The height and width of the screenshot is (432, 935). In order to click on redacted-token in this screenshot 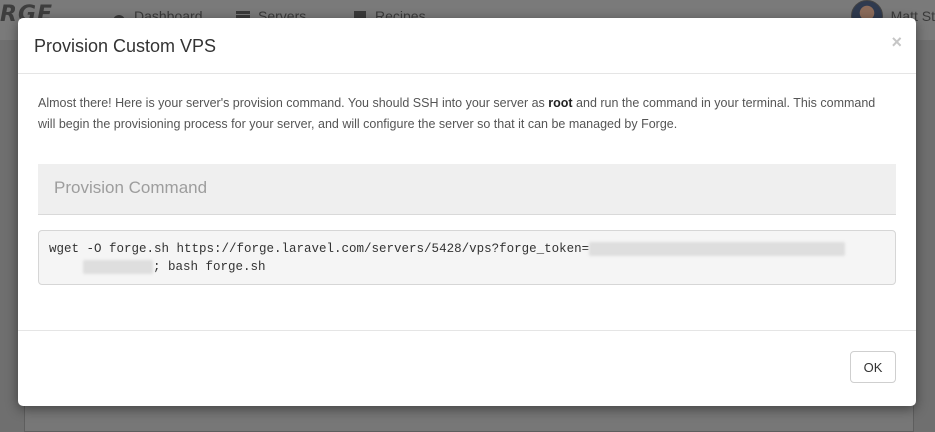, I will do `click(717, 248)`.